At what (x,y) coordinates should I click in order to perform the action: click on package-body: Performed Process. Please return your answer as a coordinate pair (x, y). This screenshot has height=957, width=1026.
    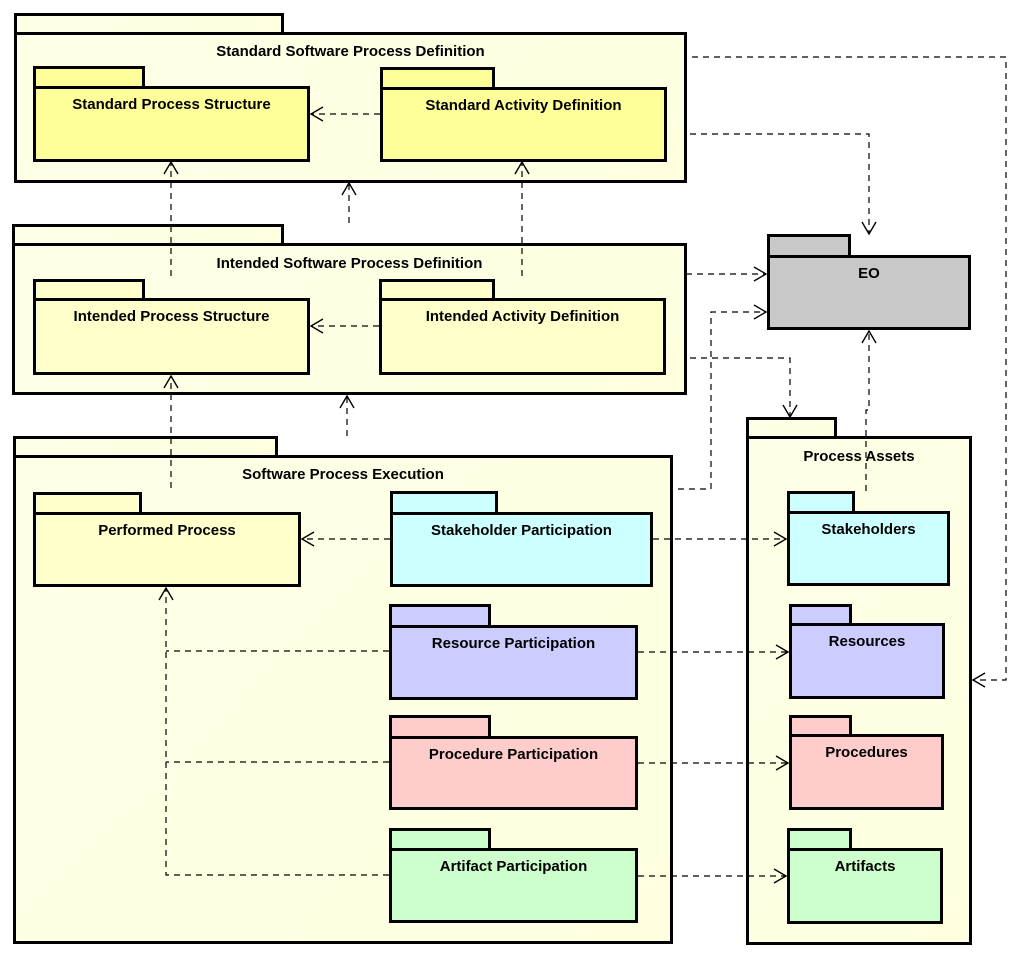
    Looking at the image, I should click on (167, 549).